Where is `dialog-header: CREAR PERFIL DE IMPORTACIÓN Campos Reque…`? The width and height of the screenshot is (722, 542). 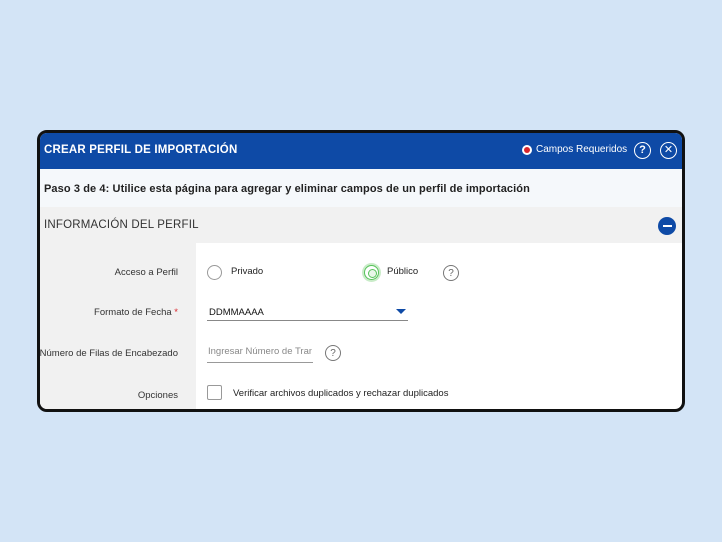 dialog-header: CREAR PERFIL DE IMPORTACIÓN Campos Reque… is located at coordinates (361, 151).